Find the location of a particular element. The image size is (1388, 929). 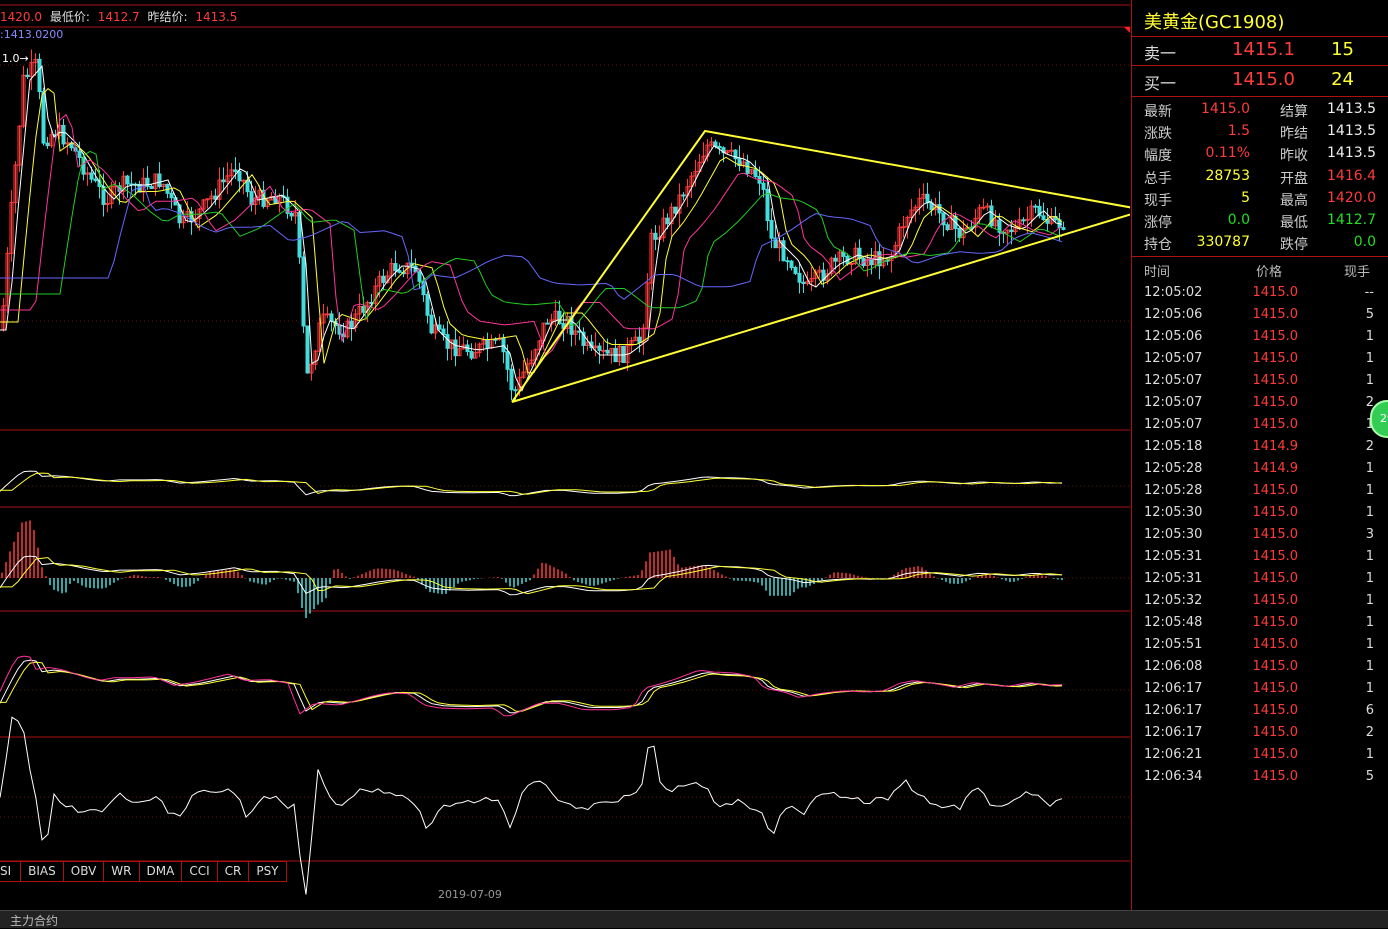

tick-row: 12:05:07 1415.0 2 is located at coordinates (1260, 406).